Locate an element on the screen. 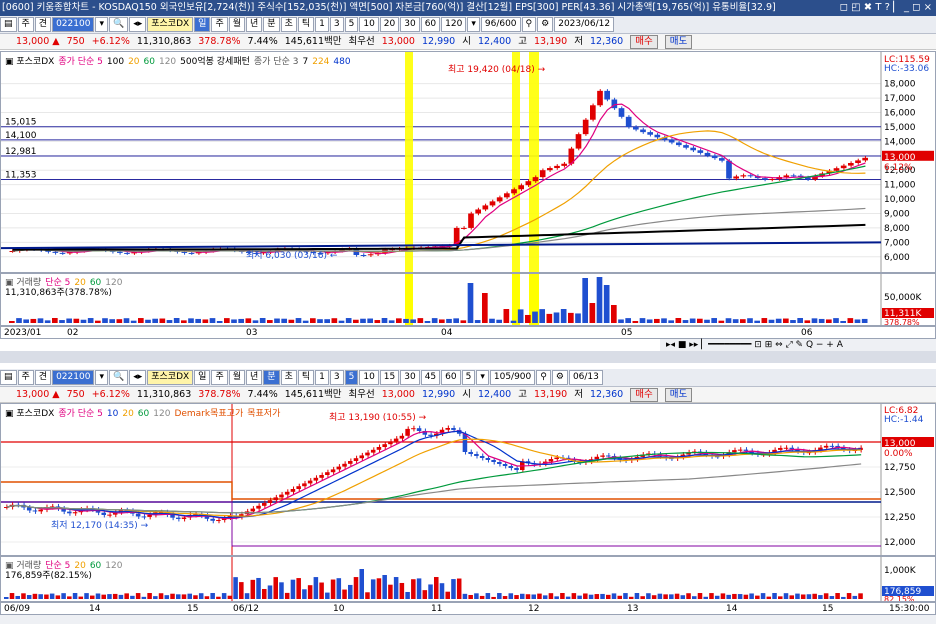 The height and width of the screenshot is (624, 936). minute-tab-45: 45 is located at coordinates (430, 377).